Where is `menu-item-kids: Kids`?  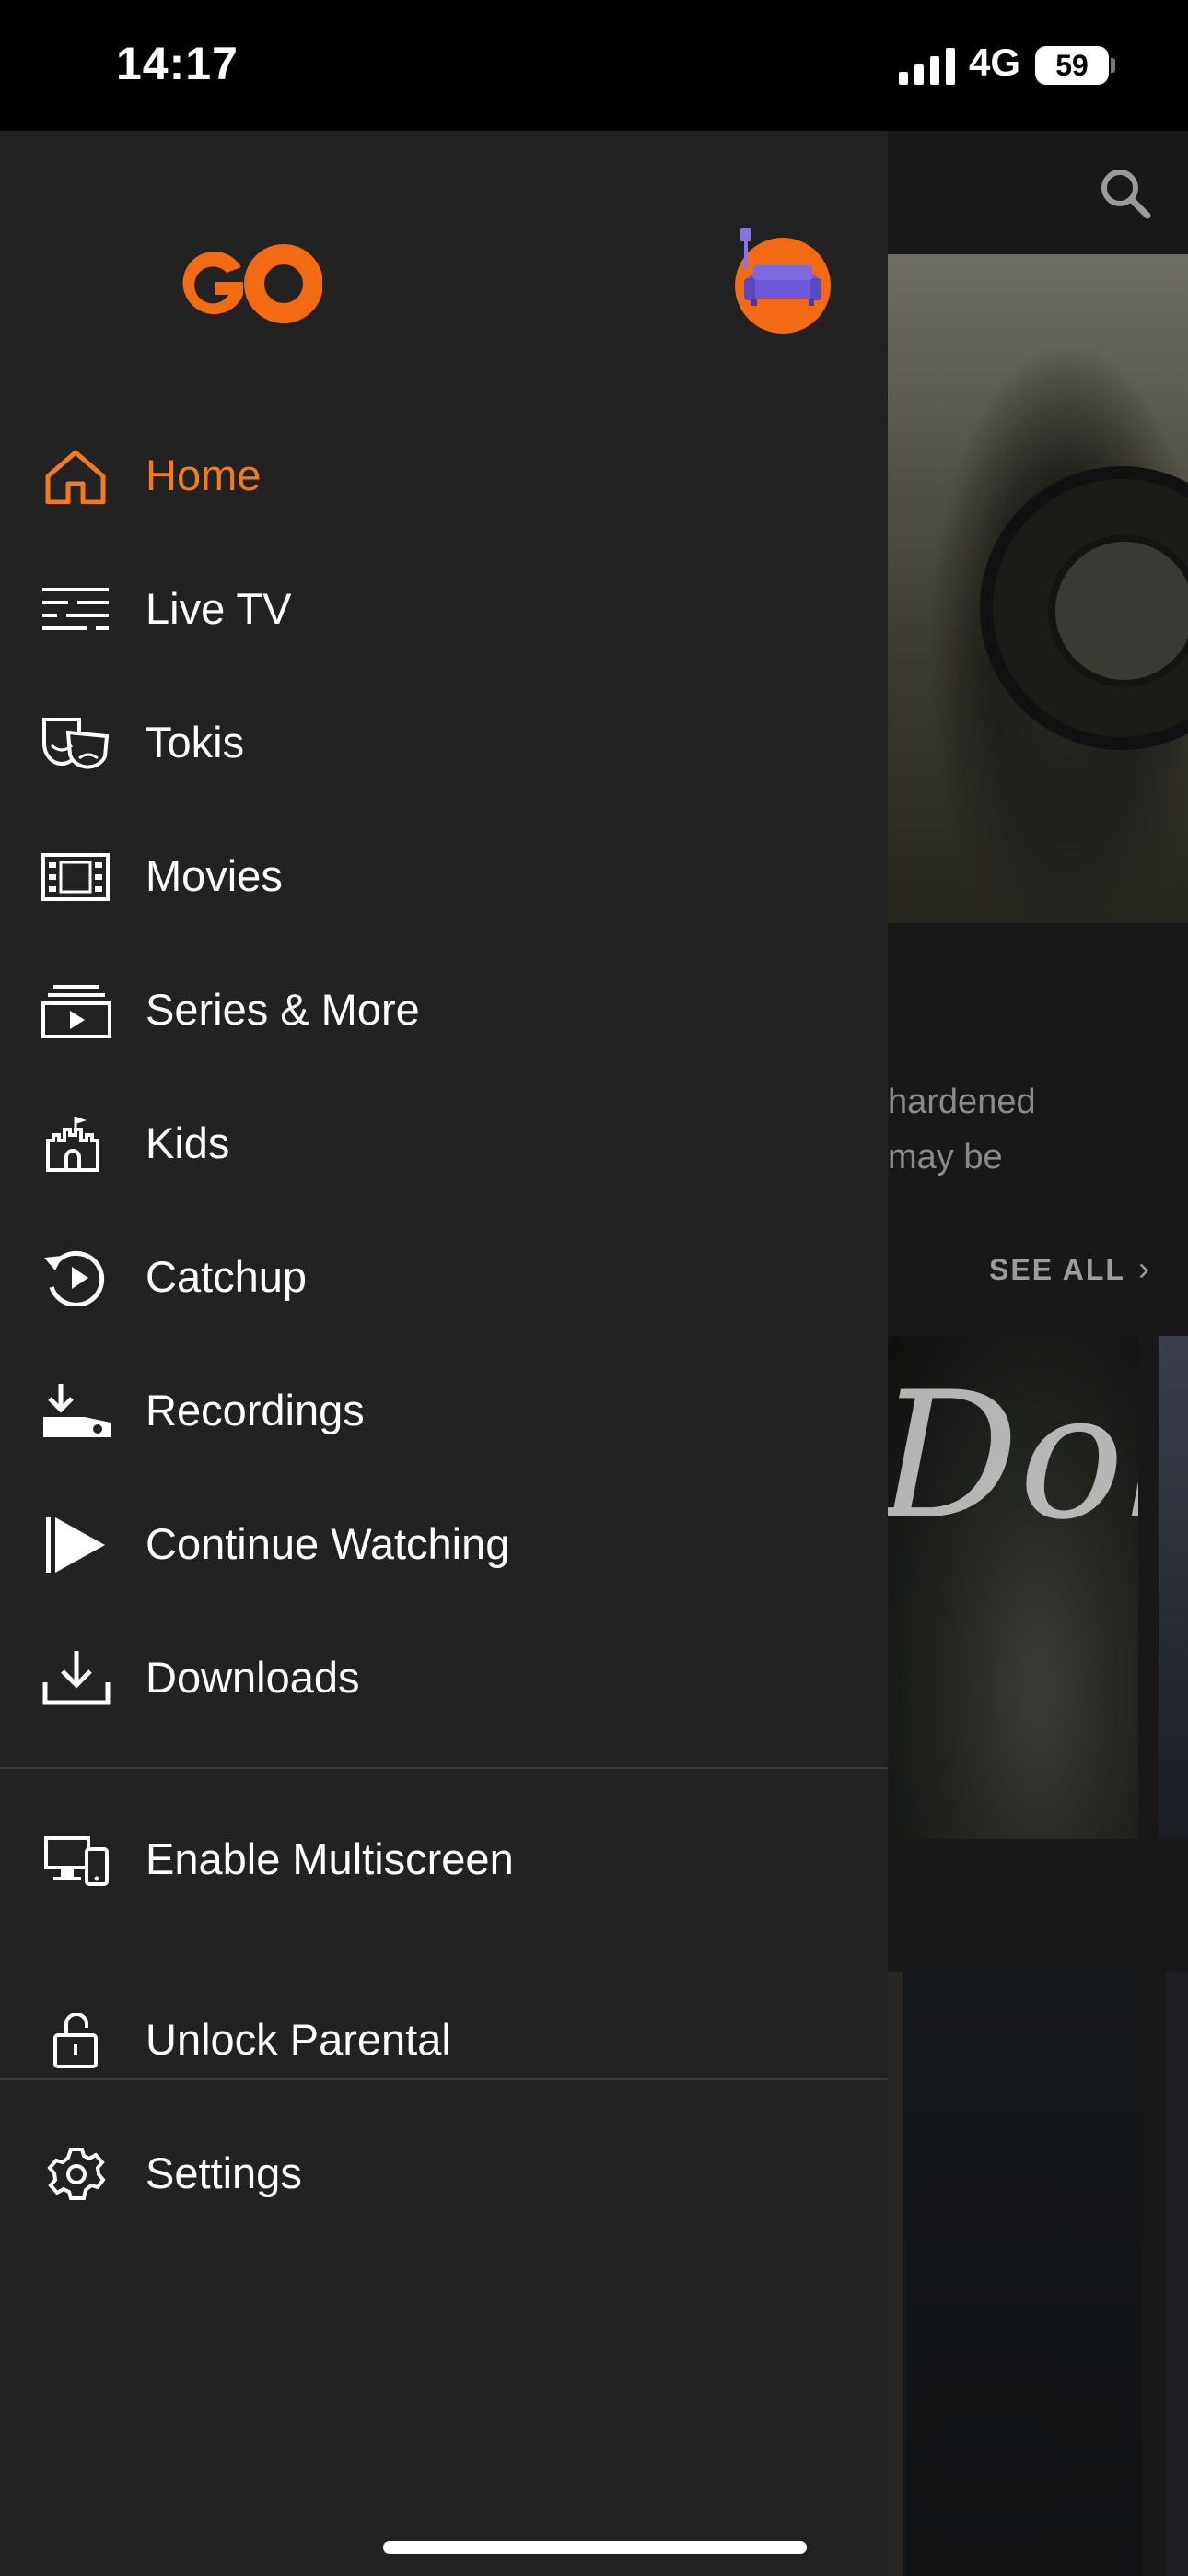
menu-item-kids: Kids is located at coordinates (444, 1144).